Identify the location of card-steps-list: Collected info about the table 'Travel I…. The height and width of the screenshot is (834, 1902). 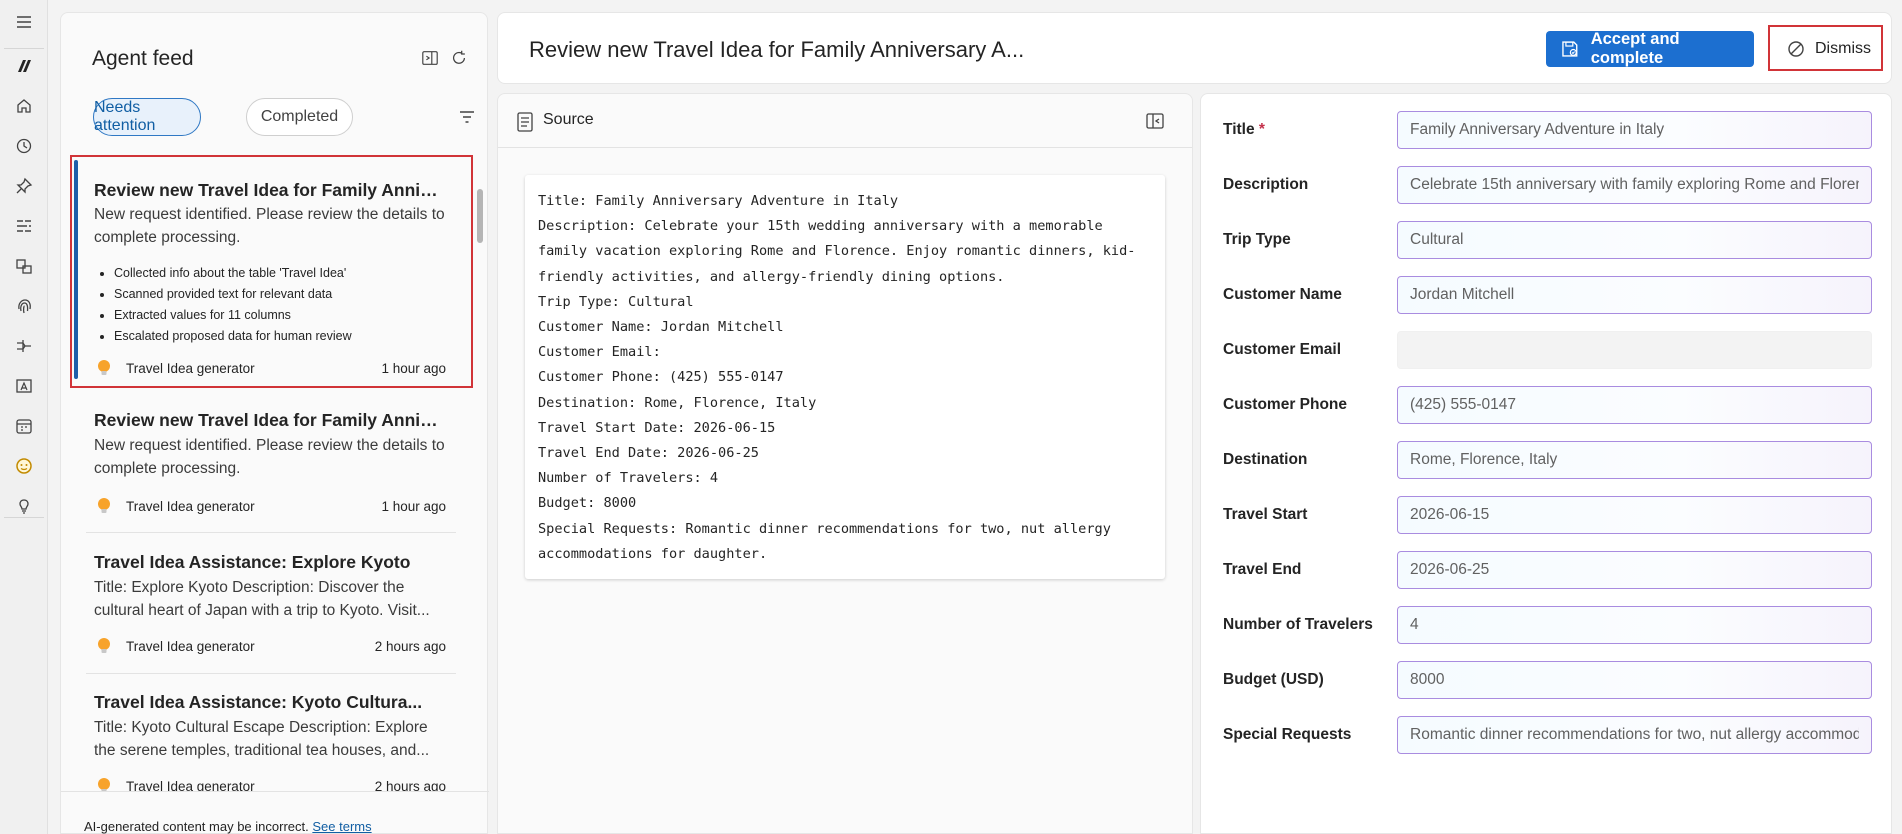
(223, 305).